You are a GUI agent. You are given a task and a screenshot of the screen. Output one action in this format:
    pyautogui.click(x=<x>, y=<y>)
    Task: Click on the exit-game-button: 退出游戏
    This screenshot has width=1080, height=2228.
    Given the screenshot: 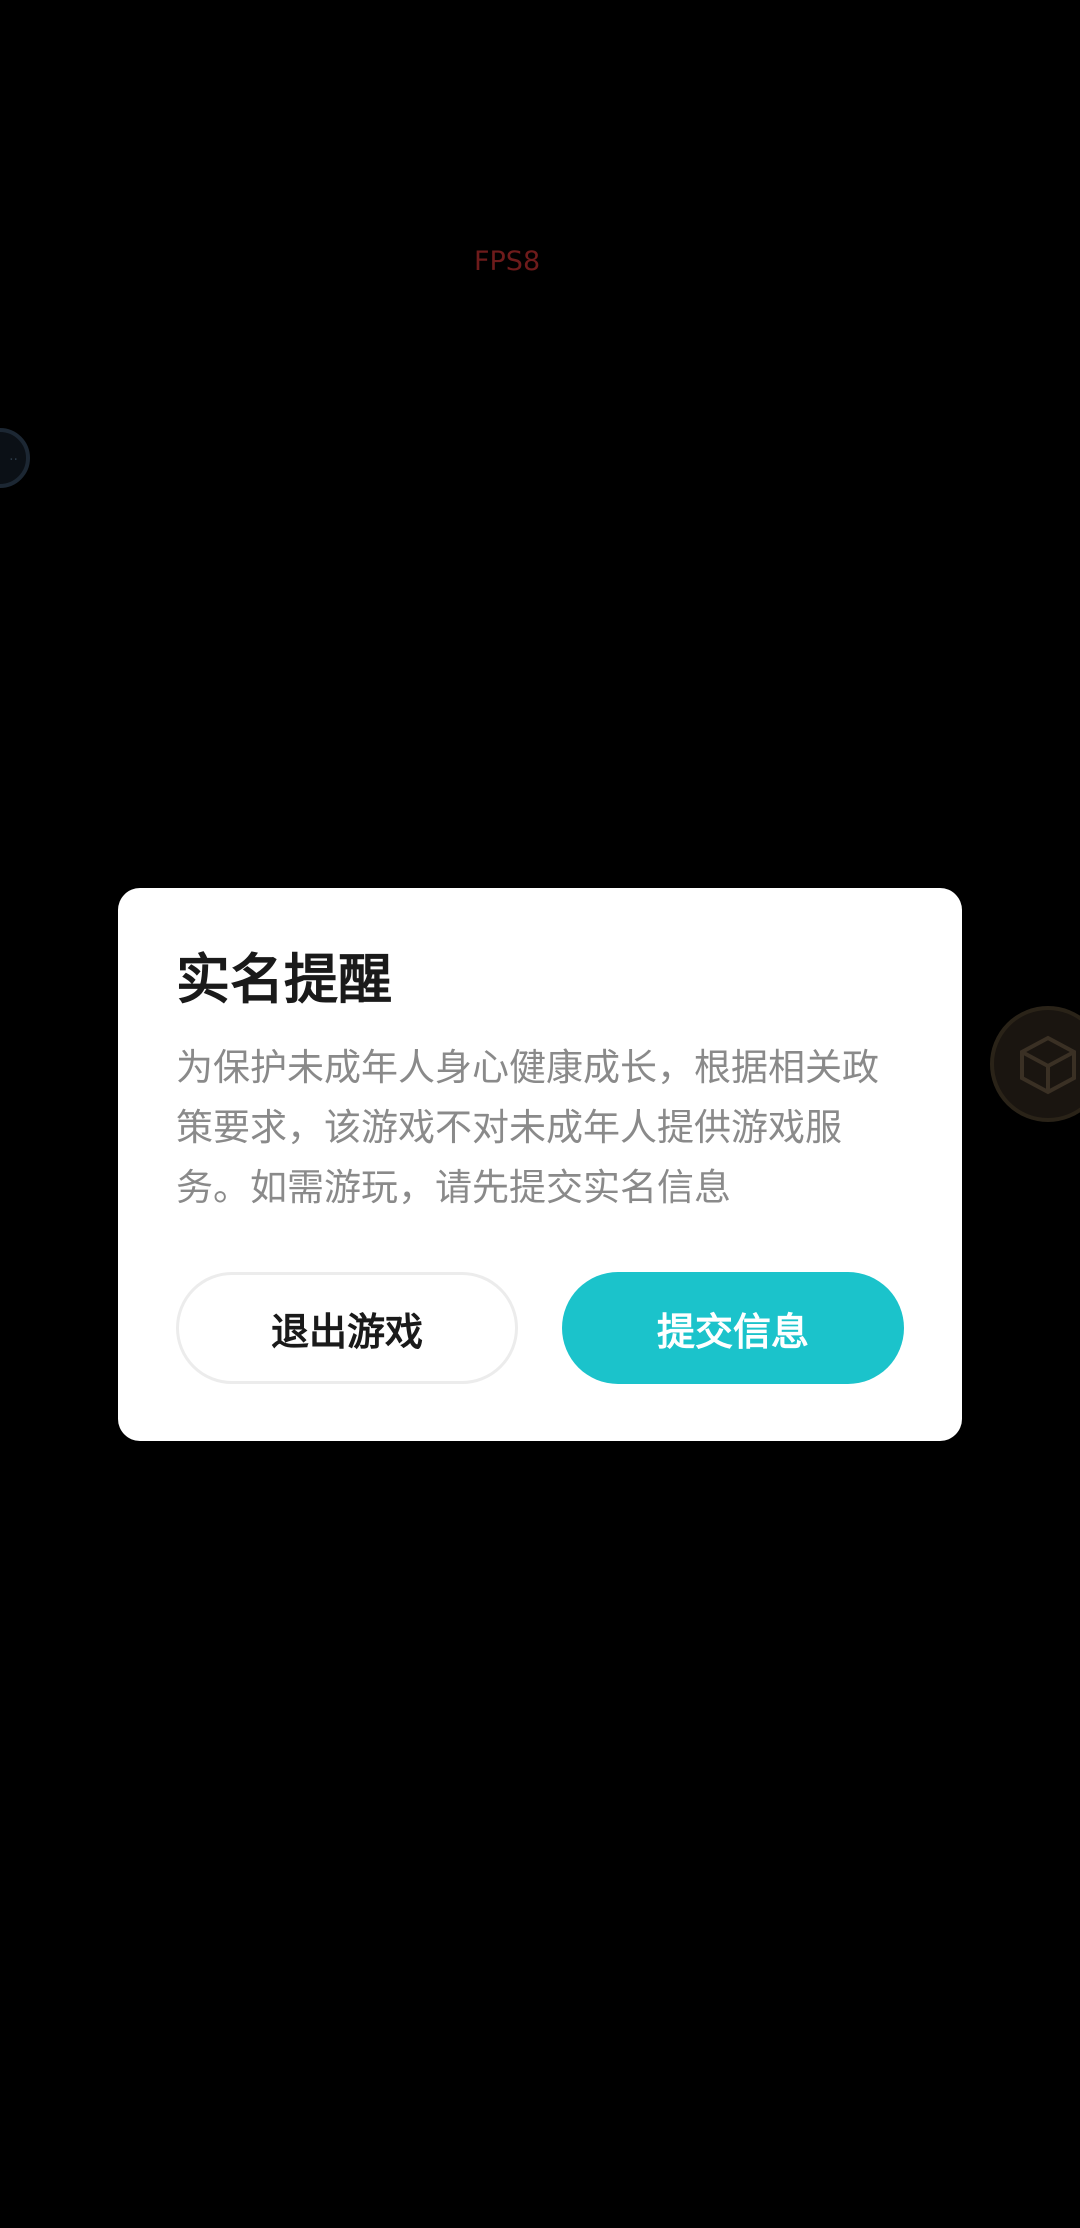 What is the action you would take?
    pyautogui.click(x=347, y=1328)
    